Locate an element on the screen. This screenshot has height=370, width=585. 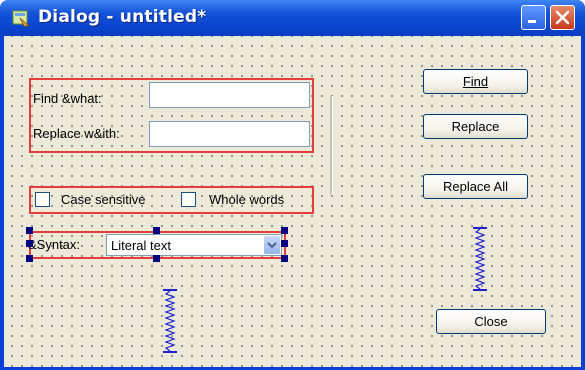
syntax-combobox: Literal text is located at coordinates (194, 245).